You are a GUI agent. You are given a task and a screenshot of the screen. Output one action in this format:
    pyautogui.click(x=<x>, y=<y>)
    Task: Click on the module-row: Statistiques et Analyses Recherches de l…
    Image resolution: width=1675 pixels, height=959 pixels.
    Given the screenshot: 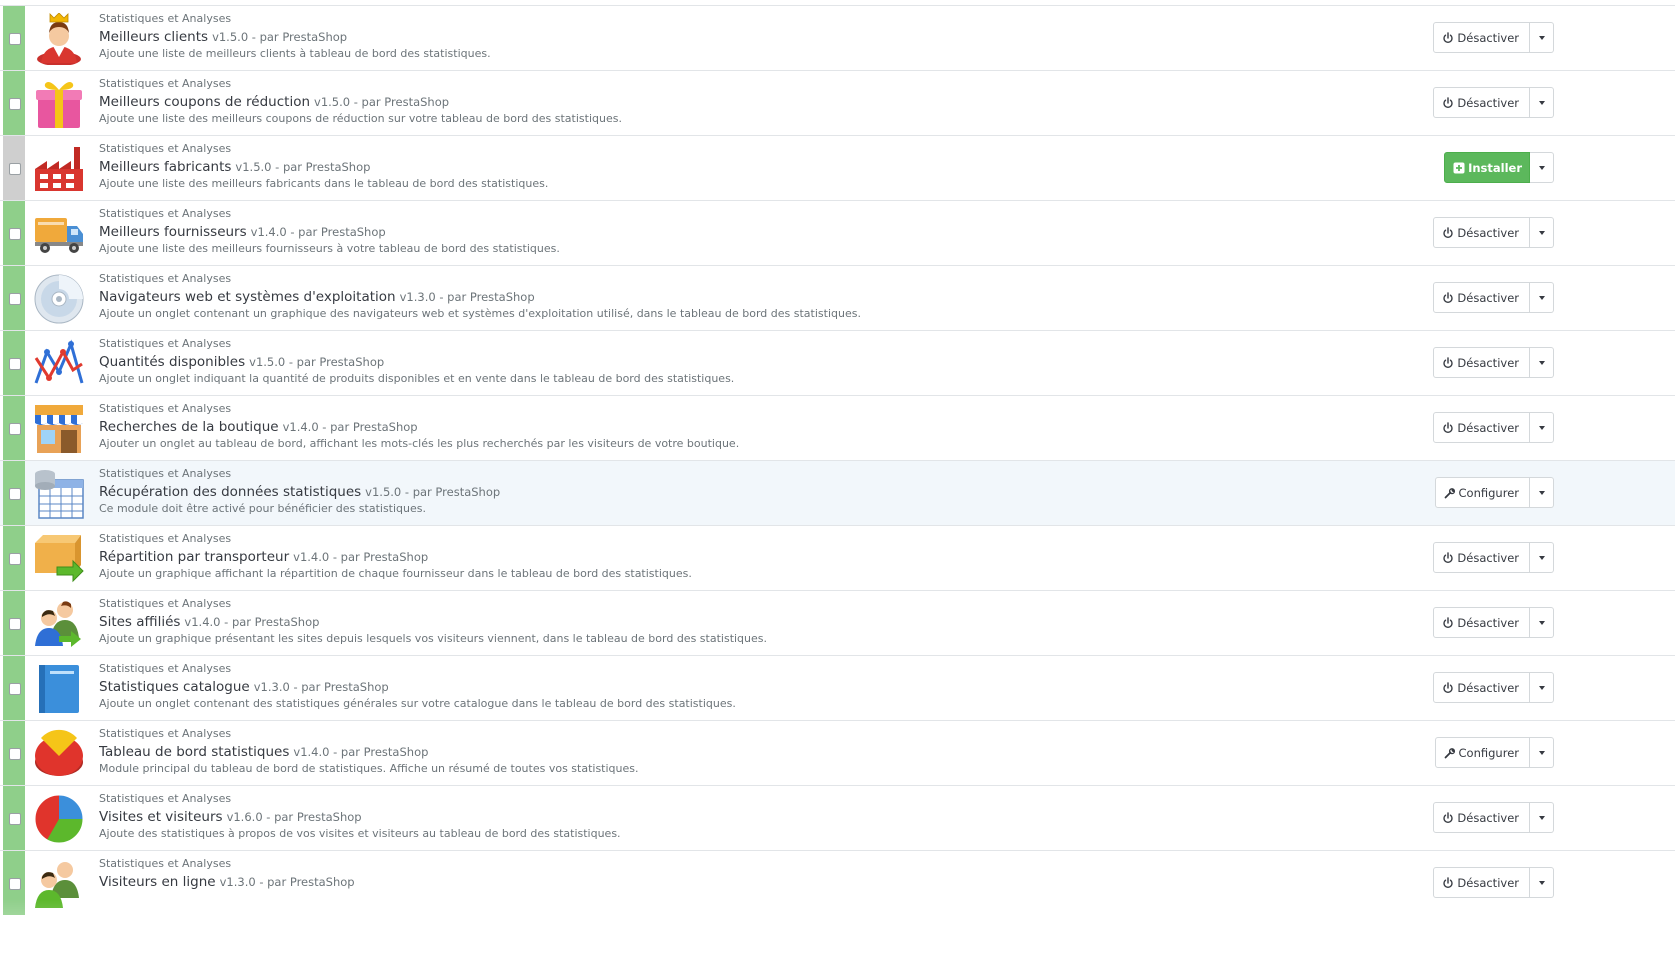 What is the action you would take?
    pyautogui.click(x=837, y=427)
    